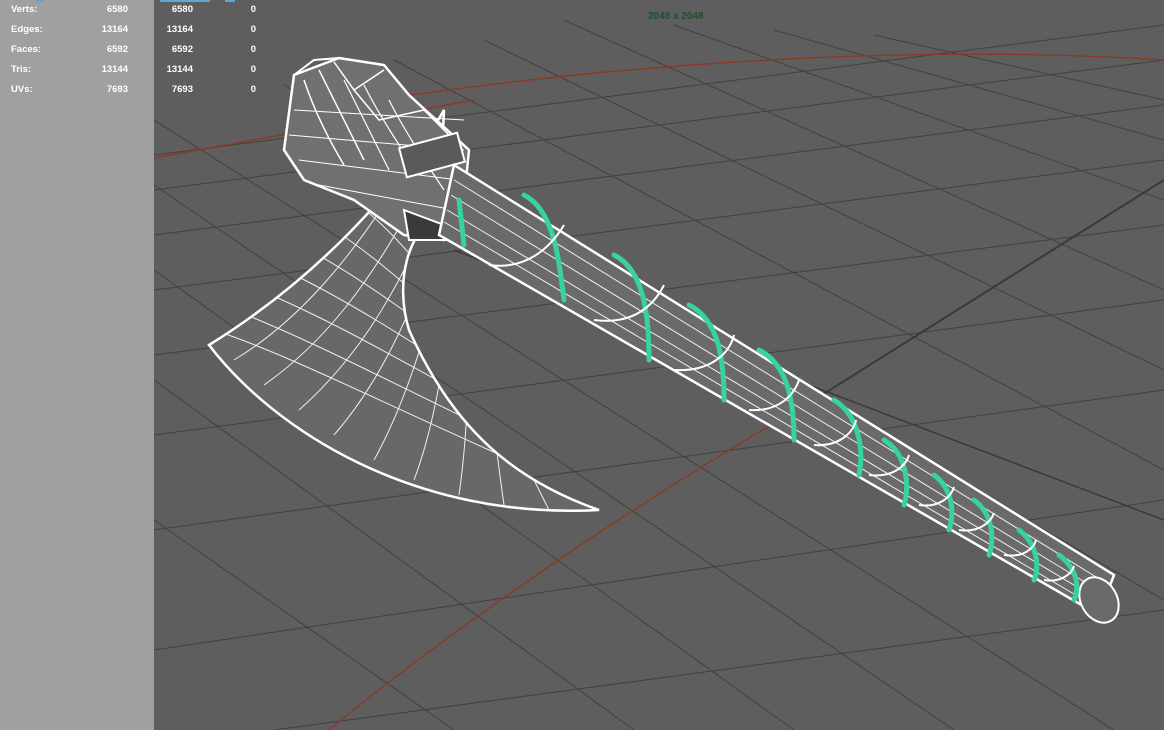 The height and width of the screenshot is (730, 1164). Describe the element at coordinates (582, 1) in the screenshot. I see `top-toolbar-strip` at that location.